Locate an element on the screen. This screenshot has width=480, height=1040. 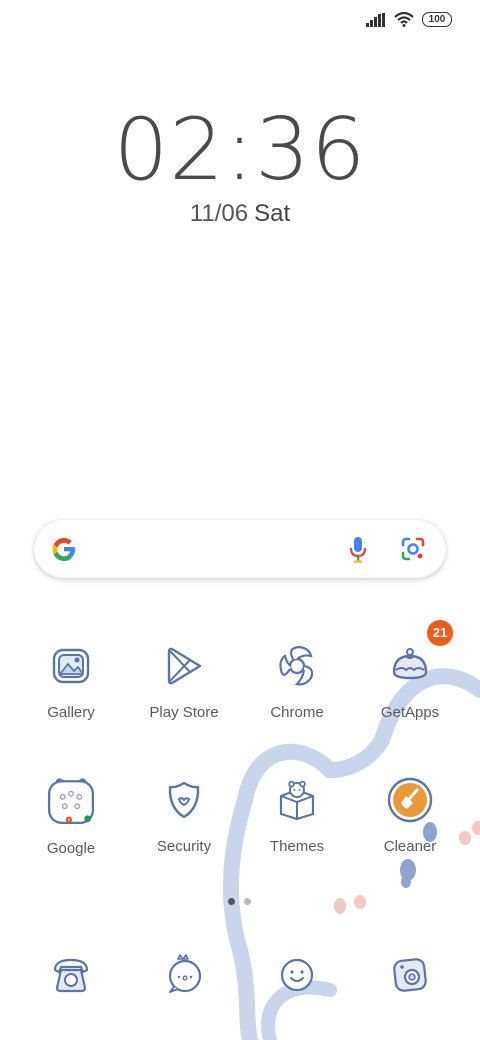
app-security: Security is located at coordinates (184, 815).